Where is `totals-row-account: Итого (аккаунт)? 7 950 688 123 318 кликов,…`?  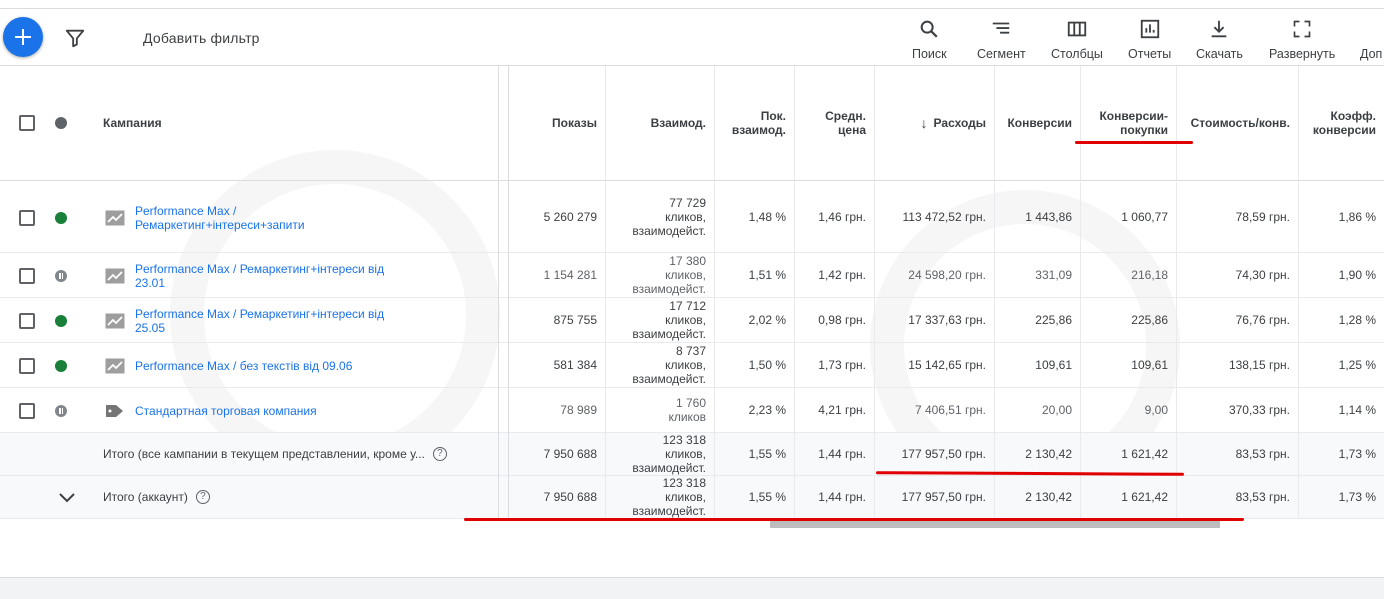
totals-row-account: Итого (аккаунт)? 7 950 688 123 318 кликов,… is located at coordinates (692, 497).